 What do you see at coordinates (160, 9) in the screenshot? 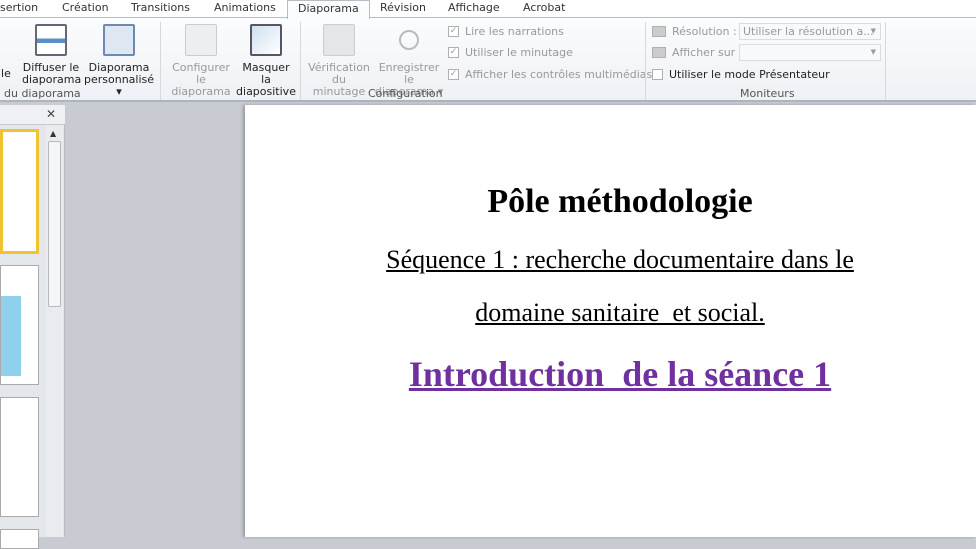
I see `tab-transitions: Transitions` at bounding box center [160, 9].